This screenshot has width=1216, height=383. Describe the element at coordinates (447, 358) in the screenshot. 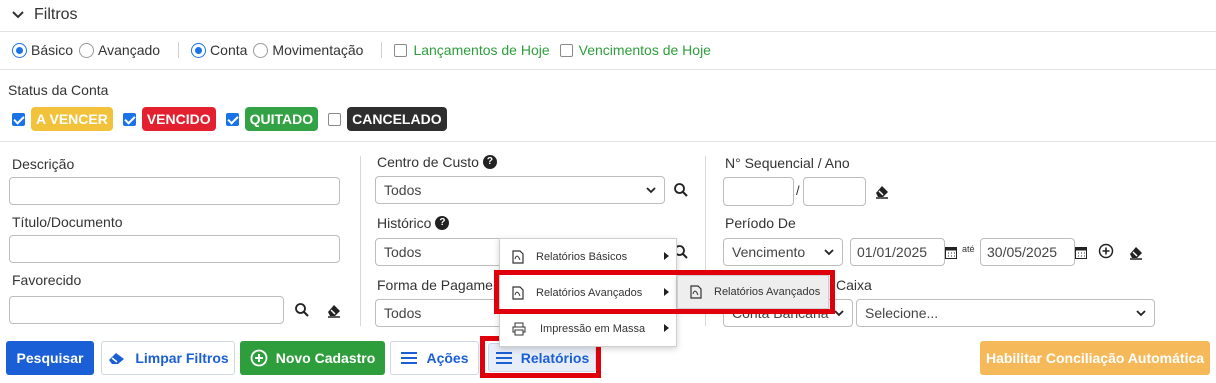

I see `acoes-label: Ações` at that location.